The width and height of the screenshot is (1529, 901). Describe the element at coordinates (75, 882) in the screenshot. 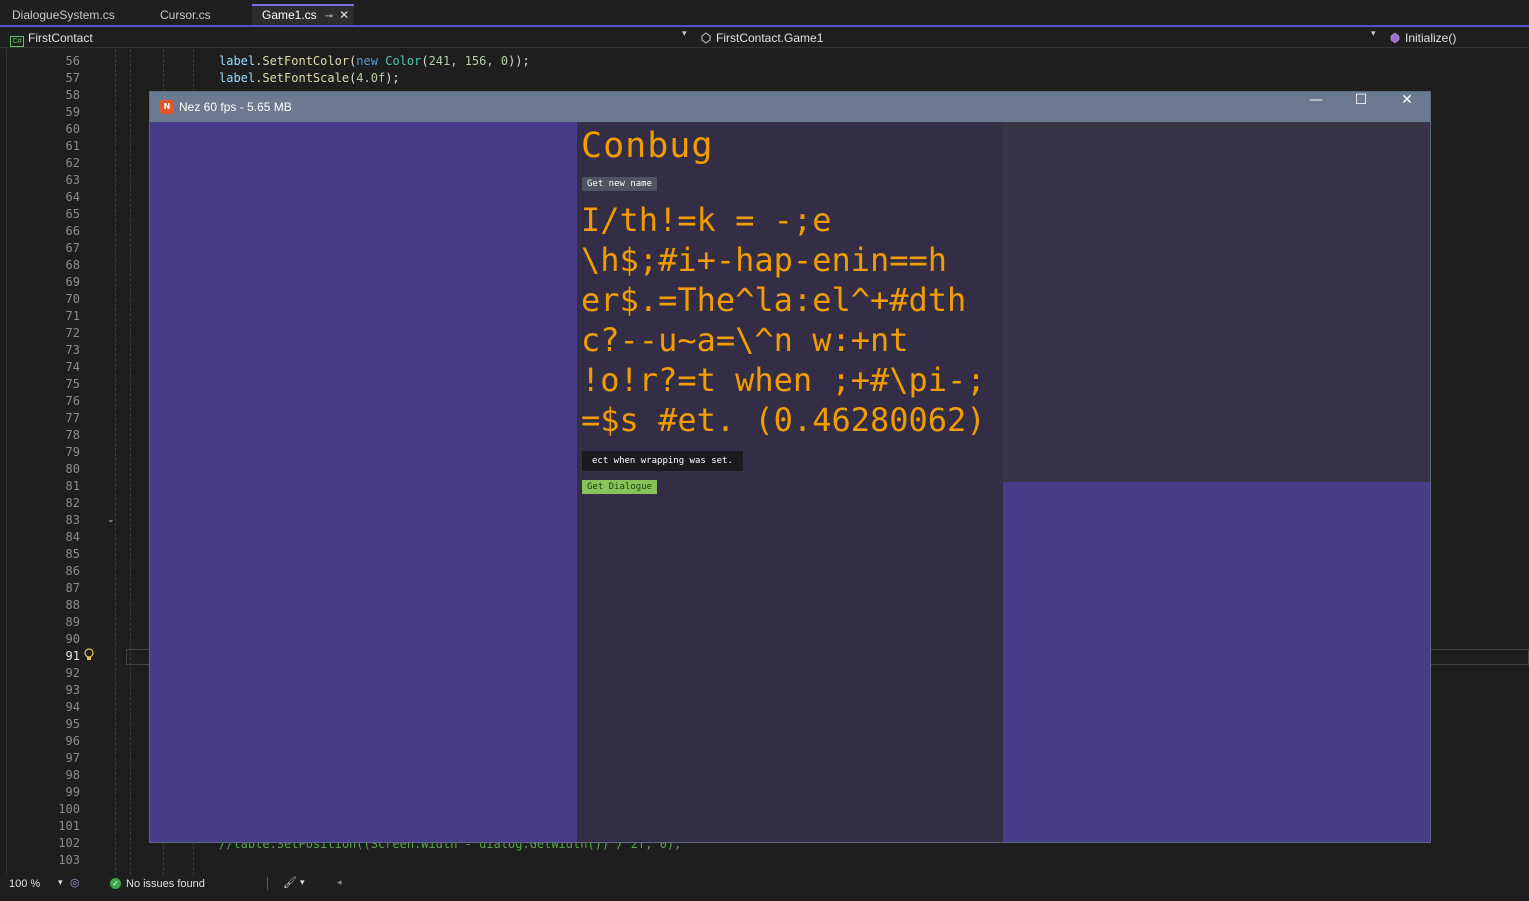

I see `copilot-icon: ◎` at that location.